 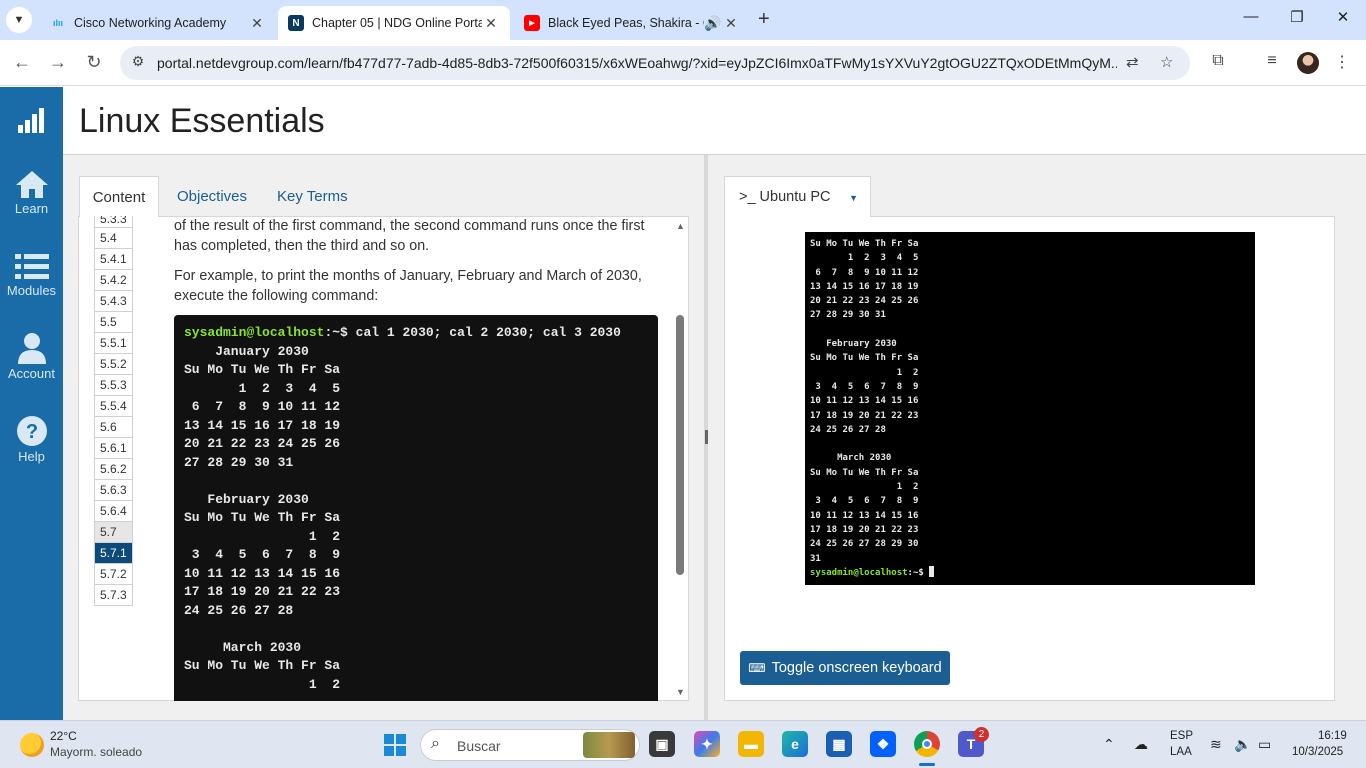 What do you see at coordinates (58, 62) in the screenshot?
I see `forward-button: →` at bounding box center [58, 62].